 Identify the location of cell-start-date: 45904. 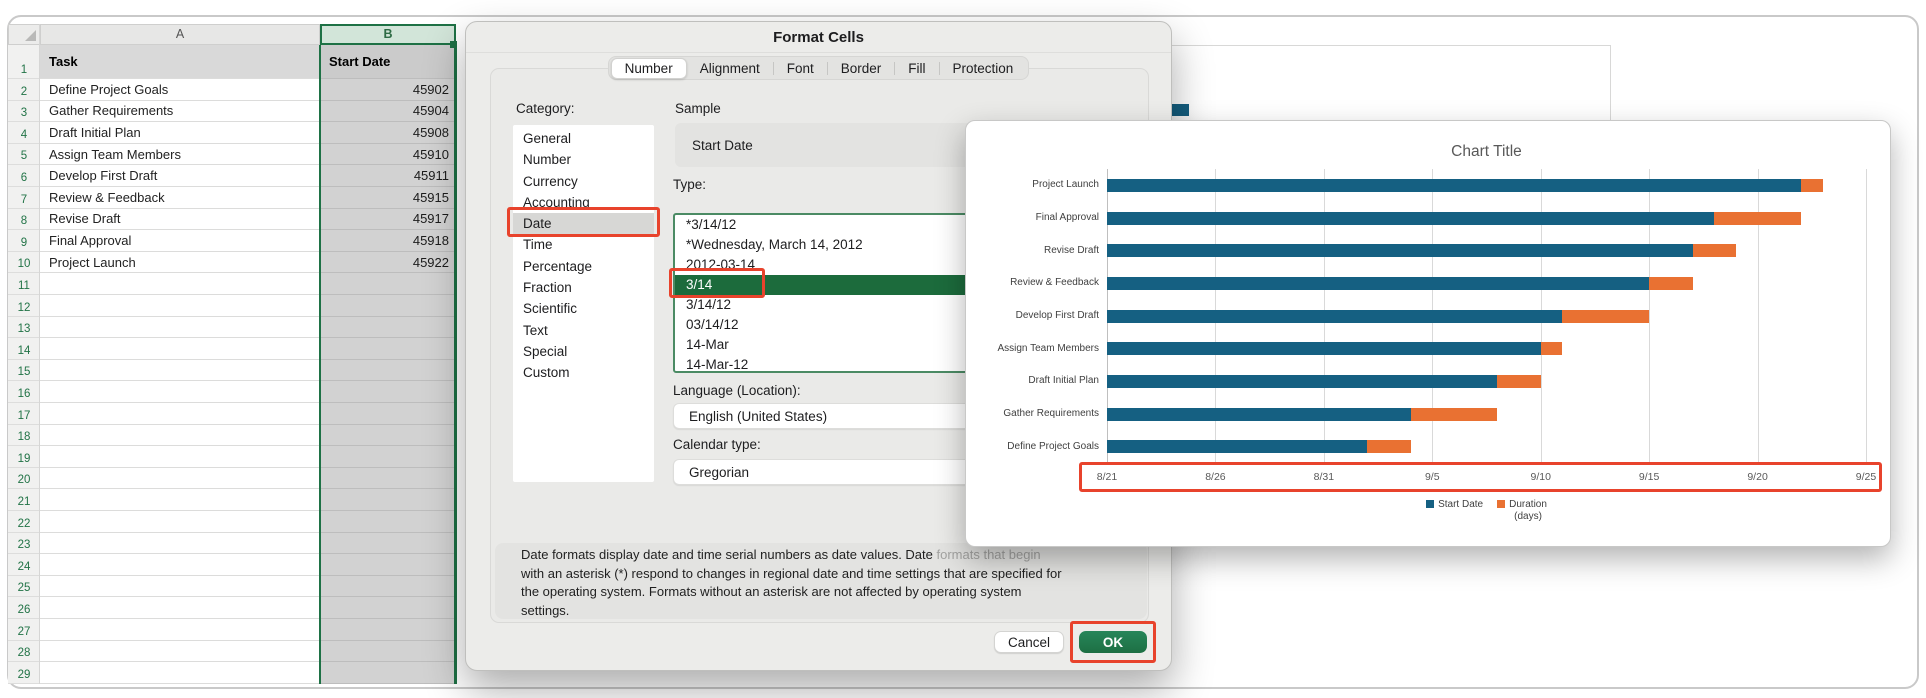
(388, 111).